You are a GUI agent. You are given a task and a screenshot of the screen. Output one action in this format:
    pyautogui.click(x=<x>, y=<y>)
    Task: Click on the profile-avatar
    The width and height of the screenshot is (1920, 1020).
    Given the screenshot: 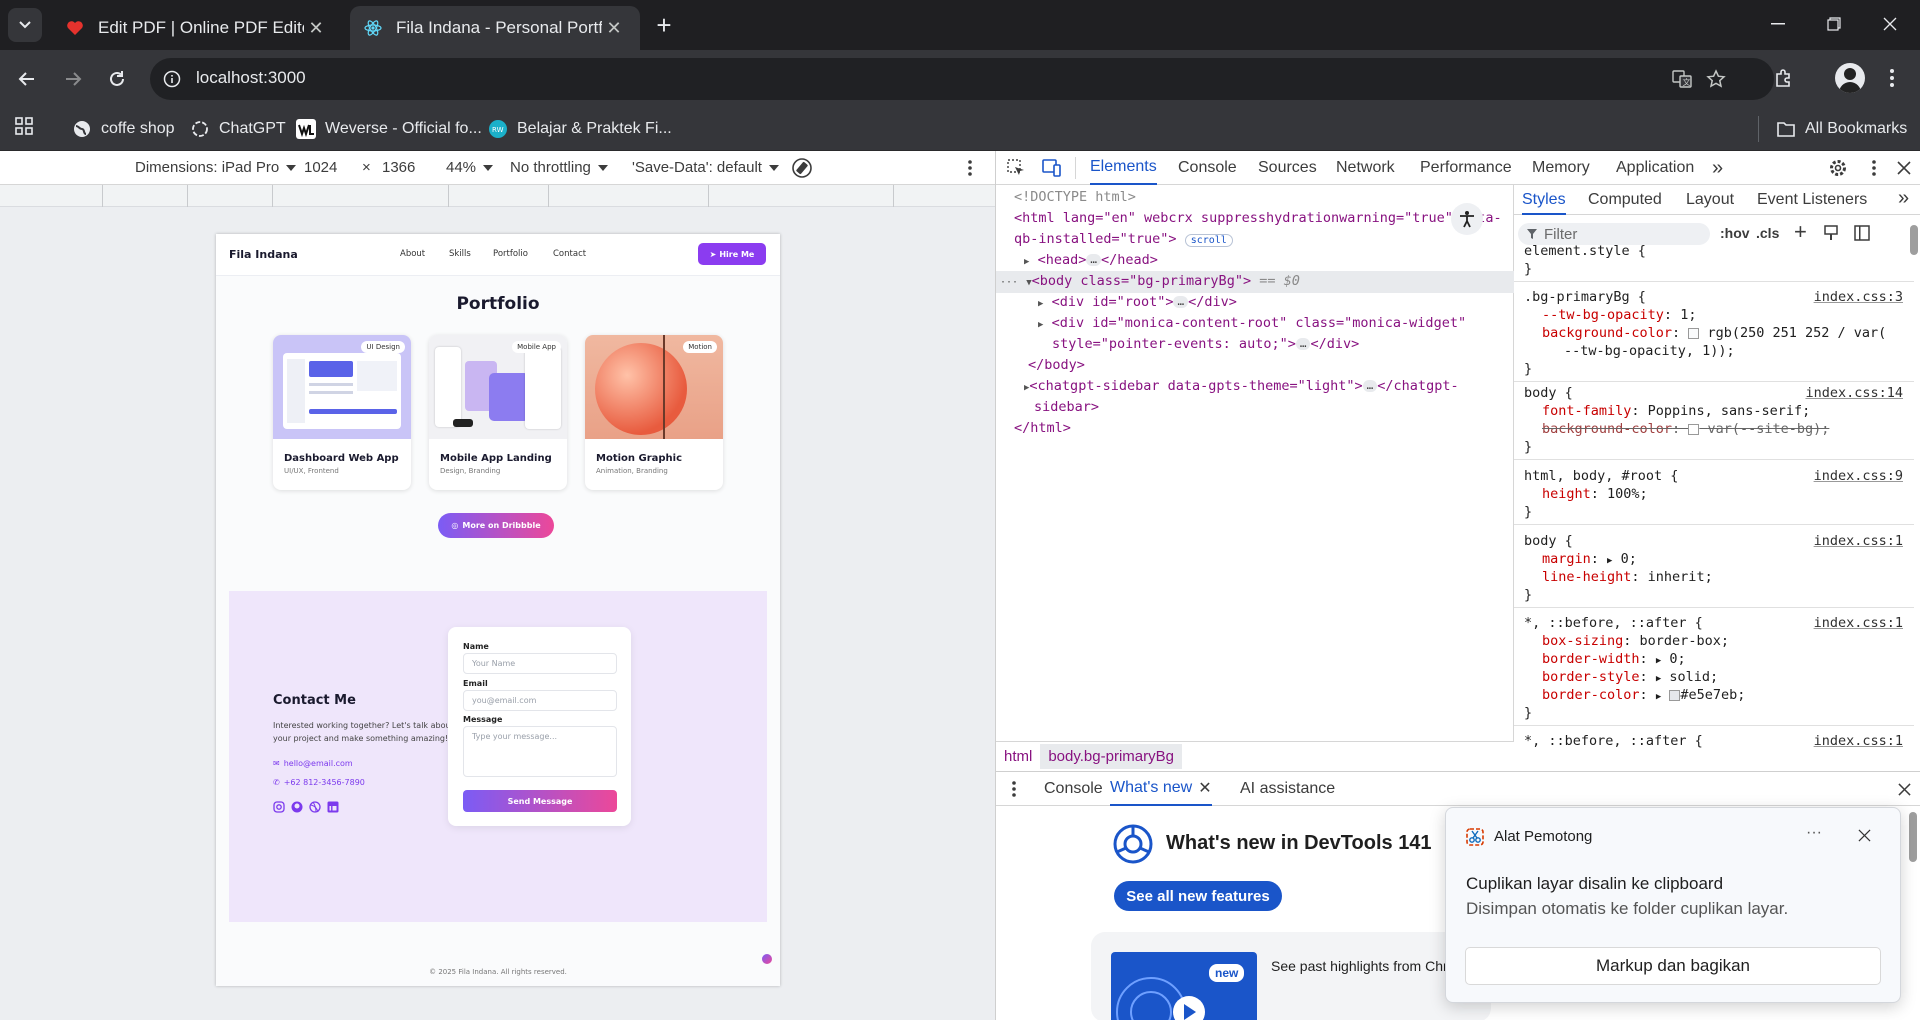 What is the action you would take?
    pyautogui.click(x=1850, y=78)
    